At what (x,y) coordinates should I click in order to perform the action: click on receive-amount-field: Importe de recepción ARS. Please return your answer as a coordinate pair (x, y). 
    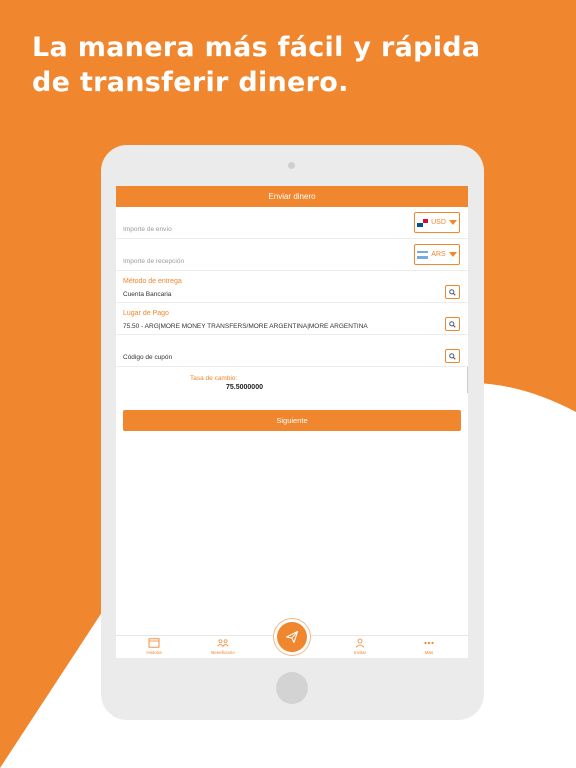
    Looking at the image, I should click on (292, 255).